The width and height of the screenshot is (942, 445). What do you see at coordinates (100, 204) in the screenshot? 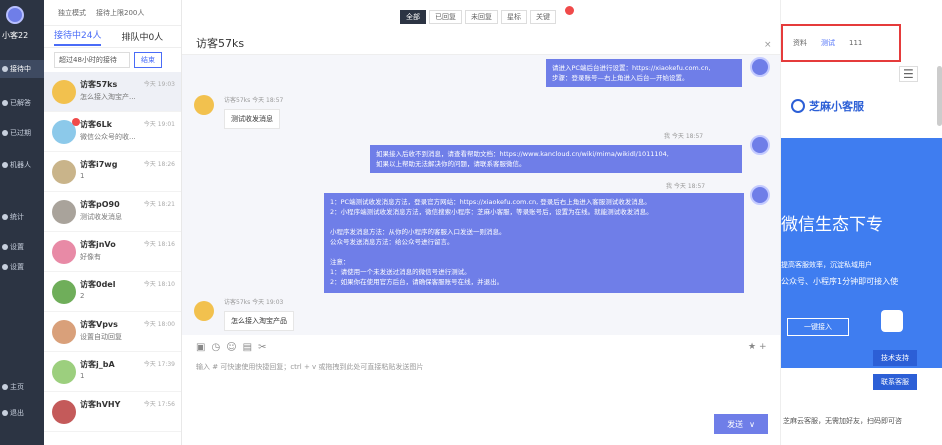
I see `conversation-name: 访客pO90` at bounding box center [100, 204].